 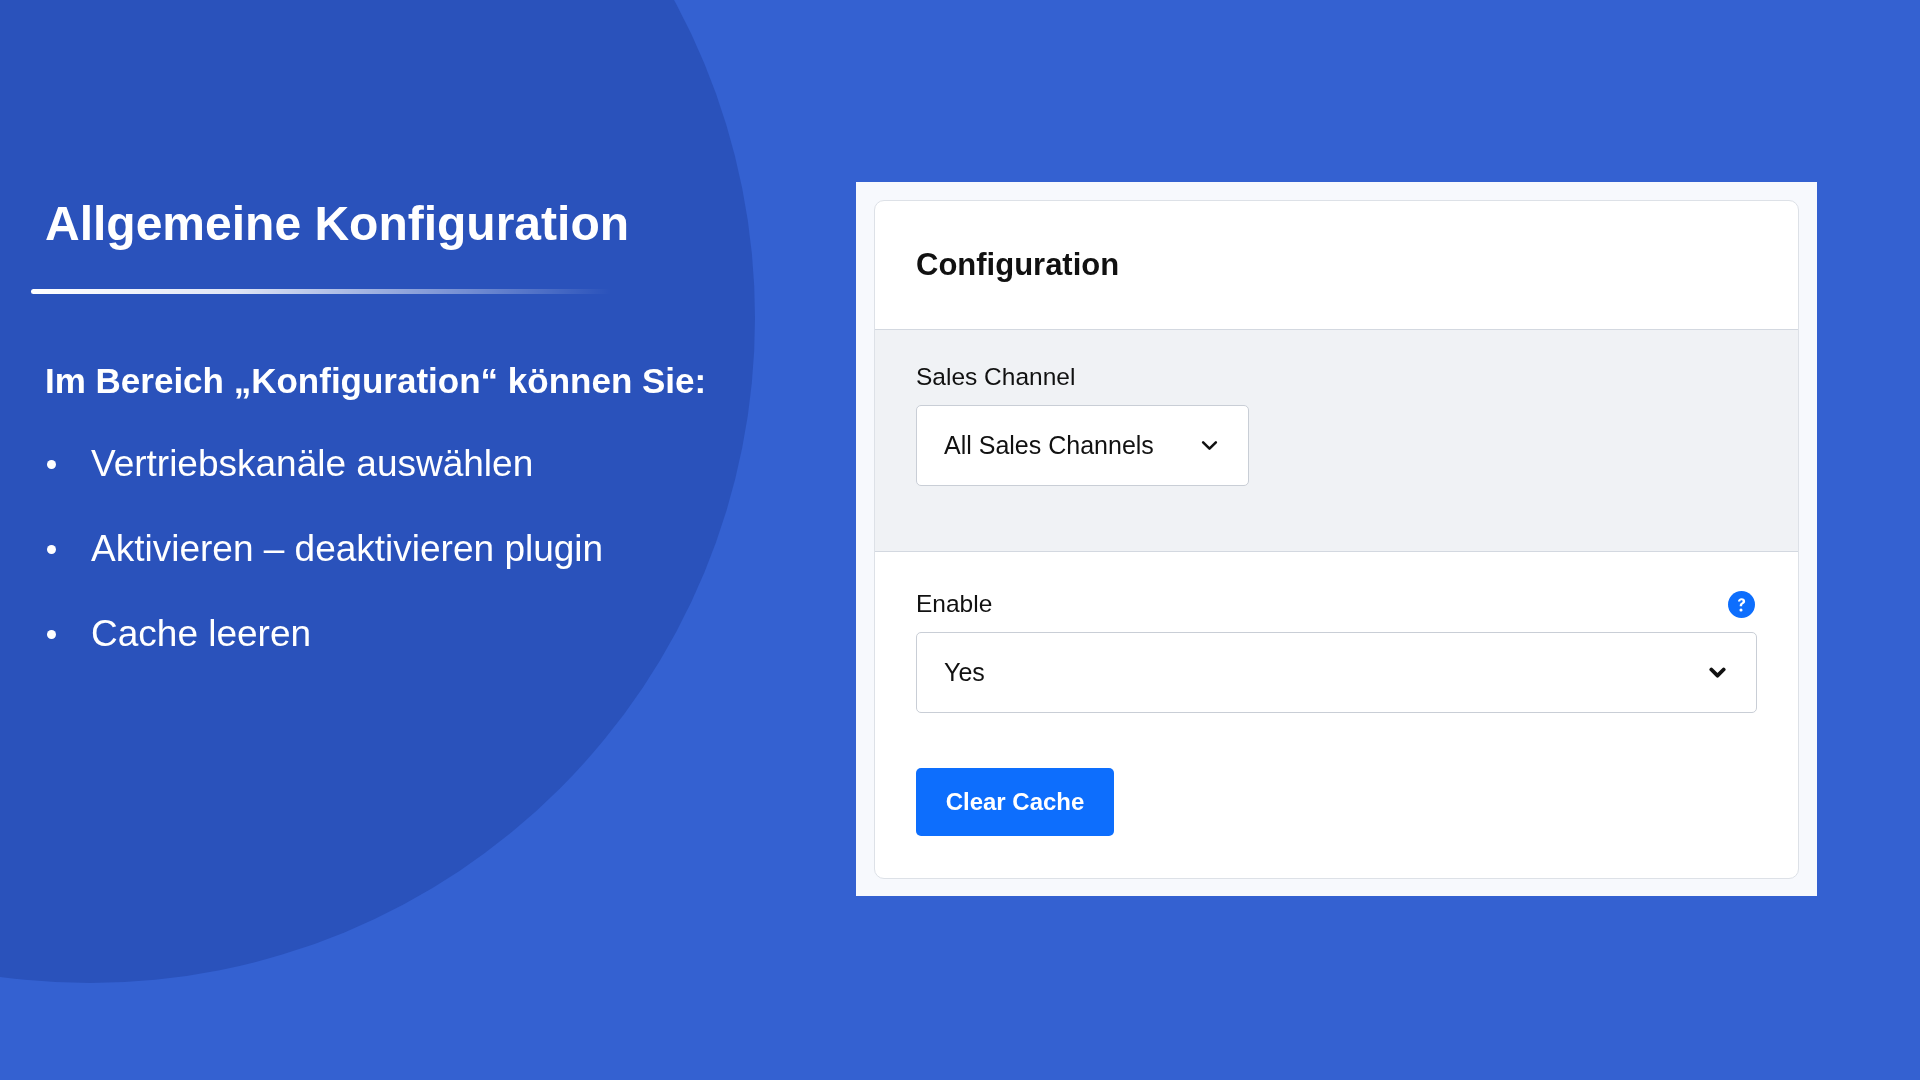 I want to click on select-dropdown: All Sales Channels, so click(x=1082, y=445).